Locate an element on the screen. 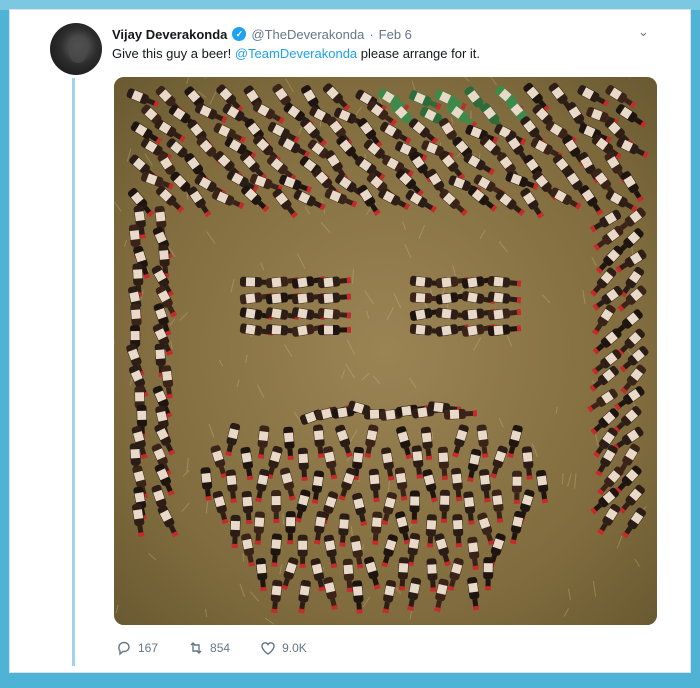  chevron-down-icon: ⌄ is located at coordinates (643, 32).